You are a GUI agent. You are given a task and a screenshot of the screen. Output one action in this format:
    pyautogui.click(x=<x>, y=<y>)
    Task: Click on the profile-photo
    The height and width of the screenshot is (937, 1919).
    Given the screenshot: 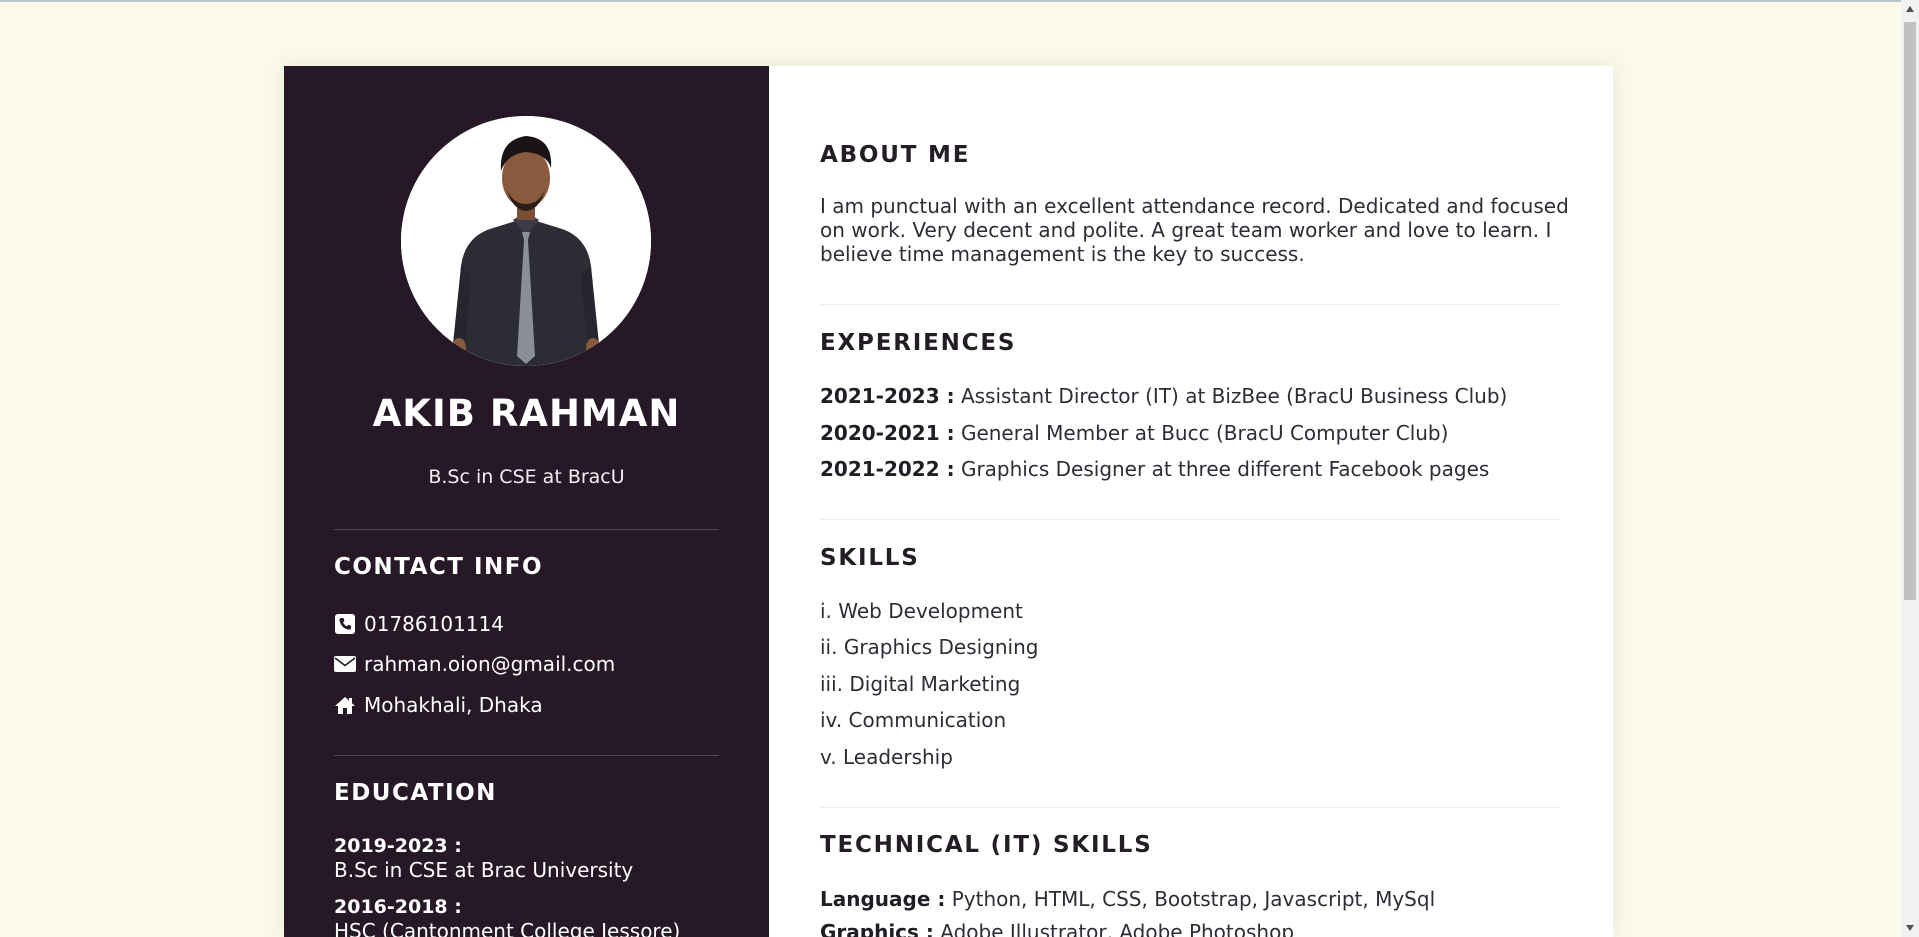 What is the action you would take?
    pyautogui.click(x=526, y=241)
    